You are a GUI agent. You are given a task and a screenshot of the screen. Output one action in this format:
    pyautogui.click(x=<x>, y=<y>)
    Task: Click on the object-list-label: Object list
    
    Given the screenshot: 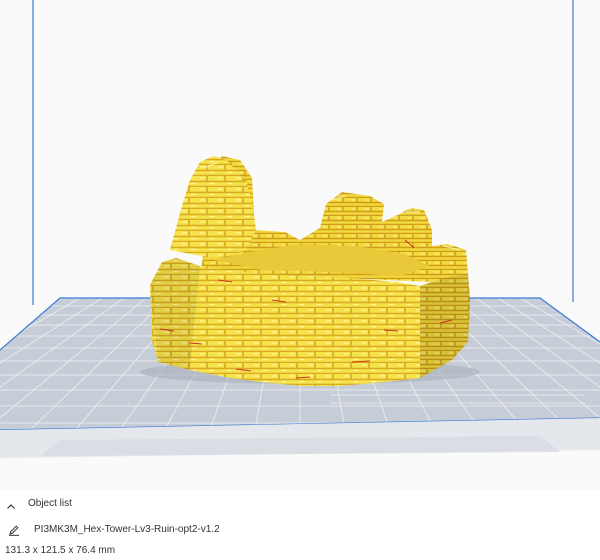 What is the action you would take?
    pyautogui.click(x=50, y=503)
    